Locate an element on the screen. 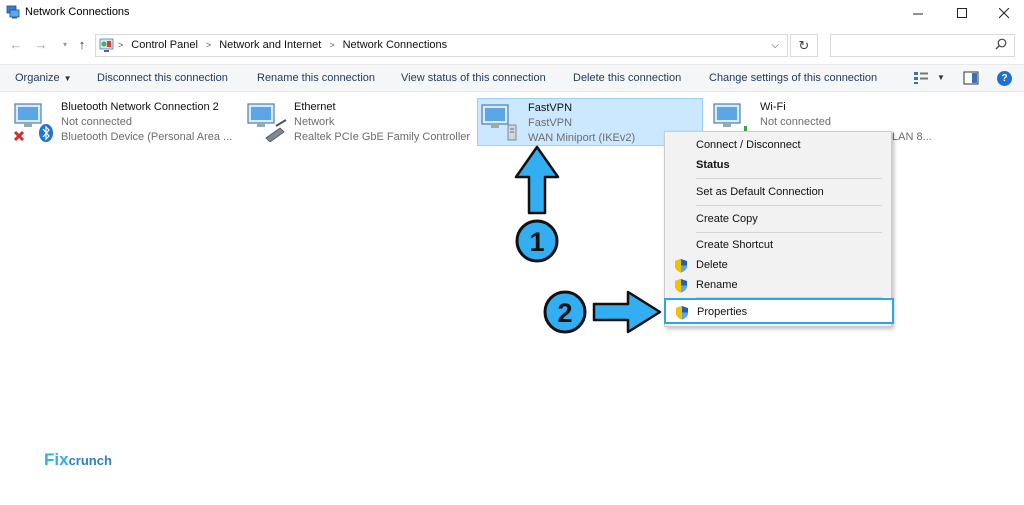 Image resolution: width=1024 pixels, height=505 pixels. menu-item-label: Connect / Disconnect is located at coordinates (748, 145).